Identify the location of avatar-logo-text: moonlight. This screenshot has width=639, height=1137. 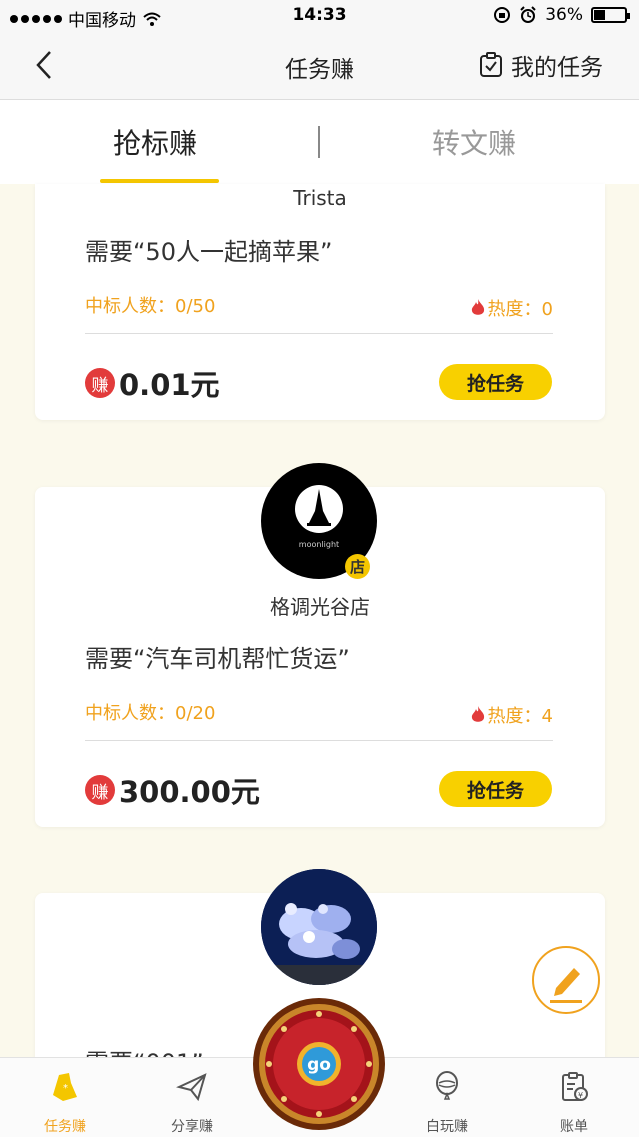
(319, 544).